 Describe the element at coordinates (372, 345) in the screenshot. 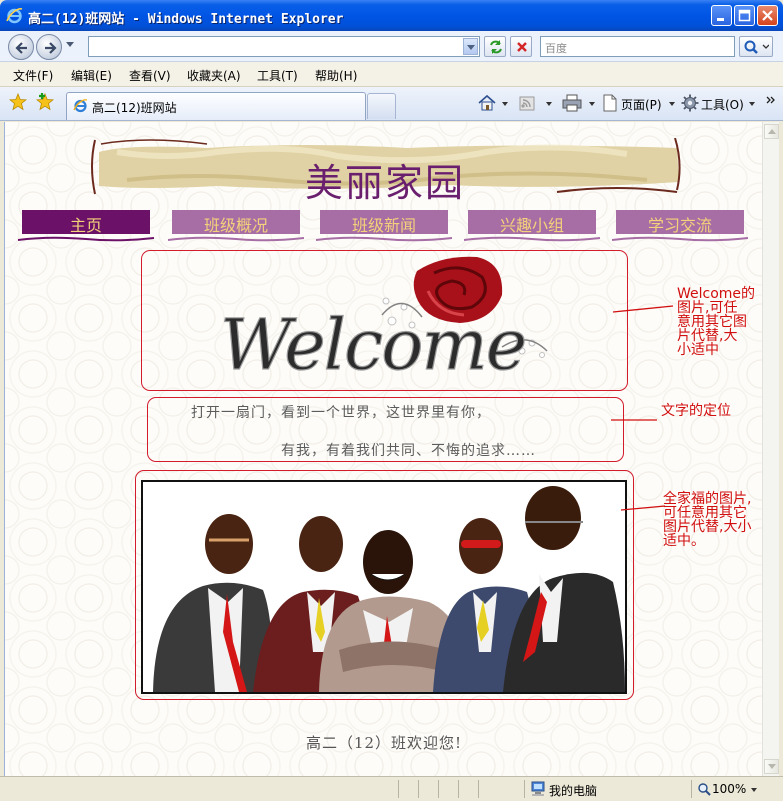

I see `welcome-word: Welcome` at that location.